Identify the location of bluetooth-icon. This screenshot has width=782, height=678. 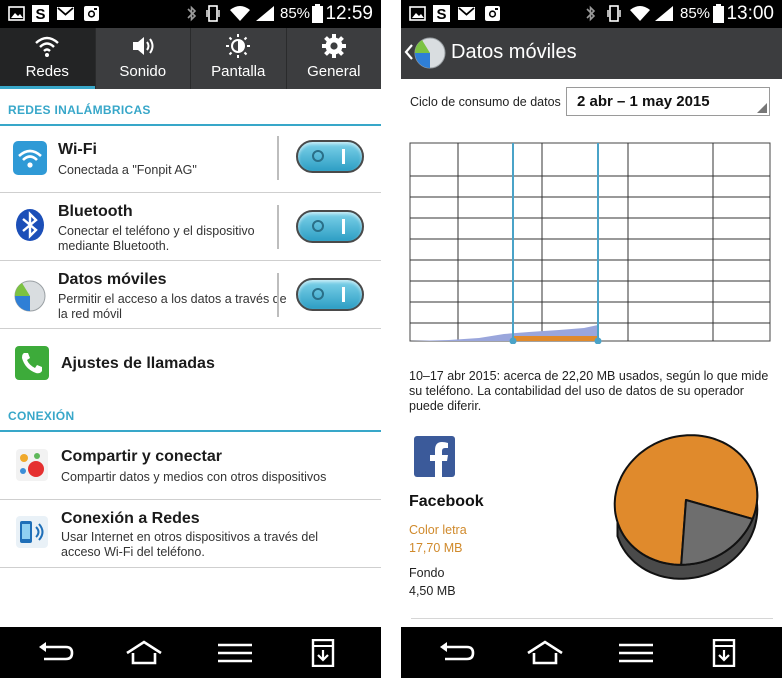
(30, 225).